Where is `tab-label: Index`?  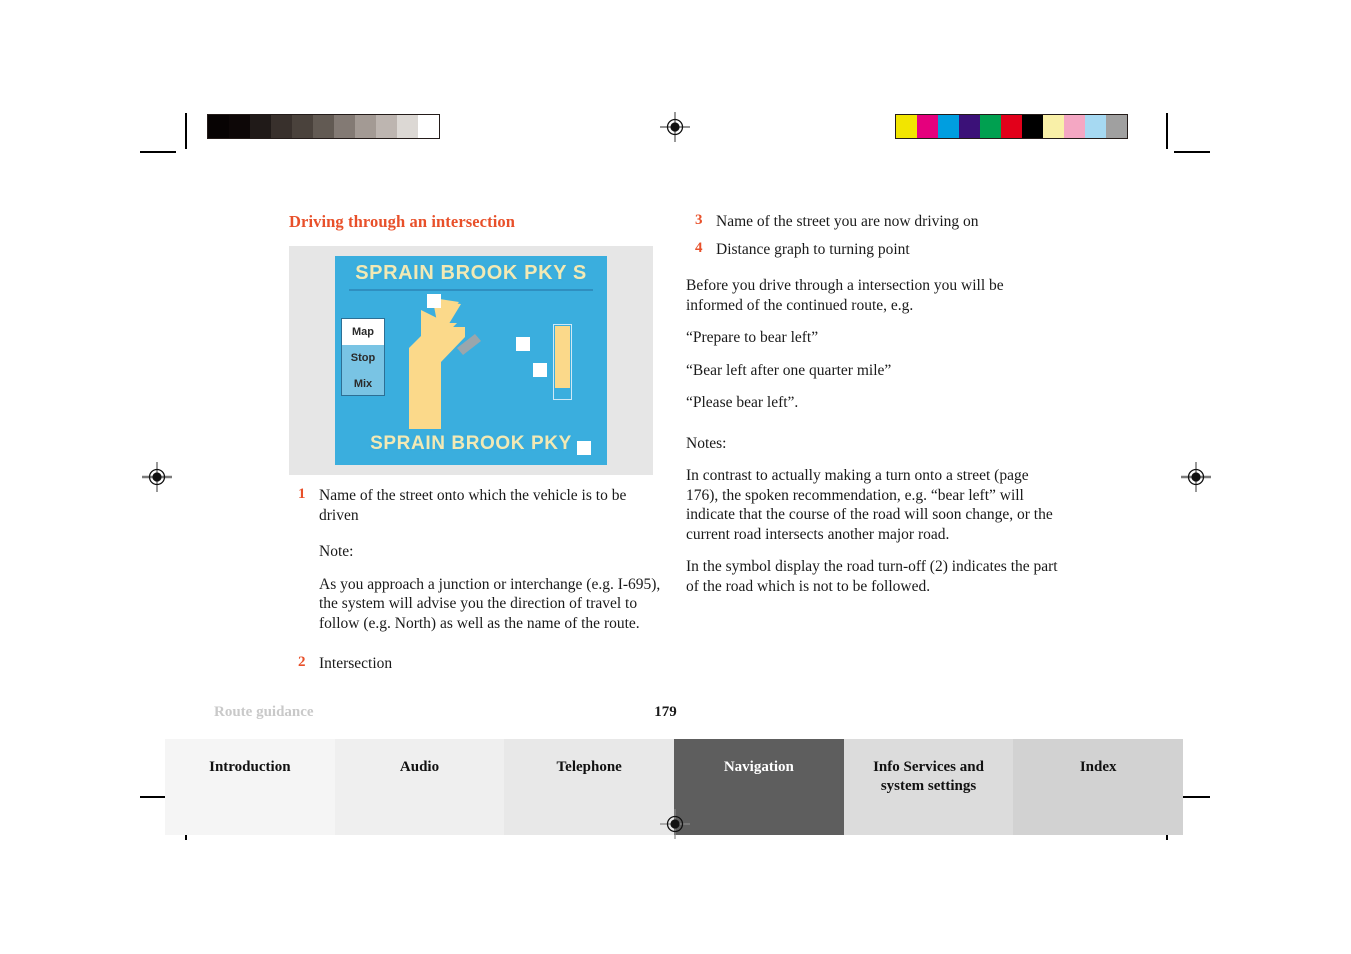
tab-label: Index is located at coordinates (1098, 767).